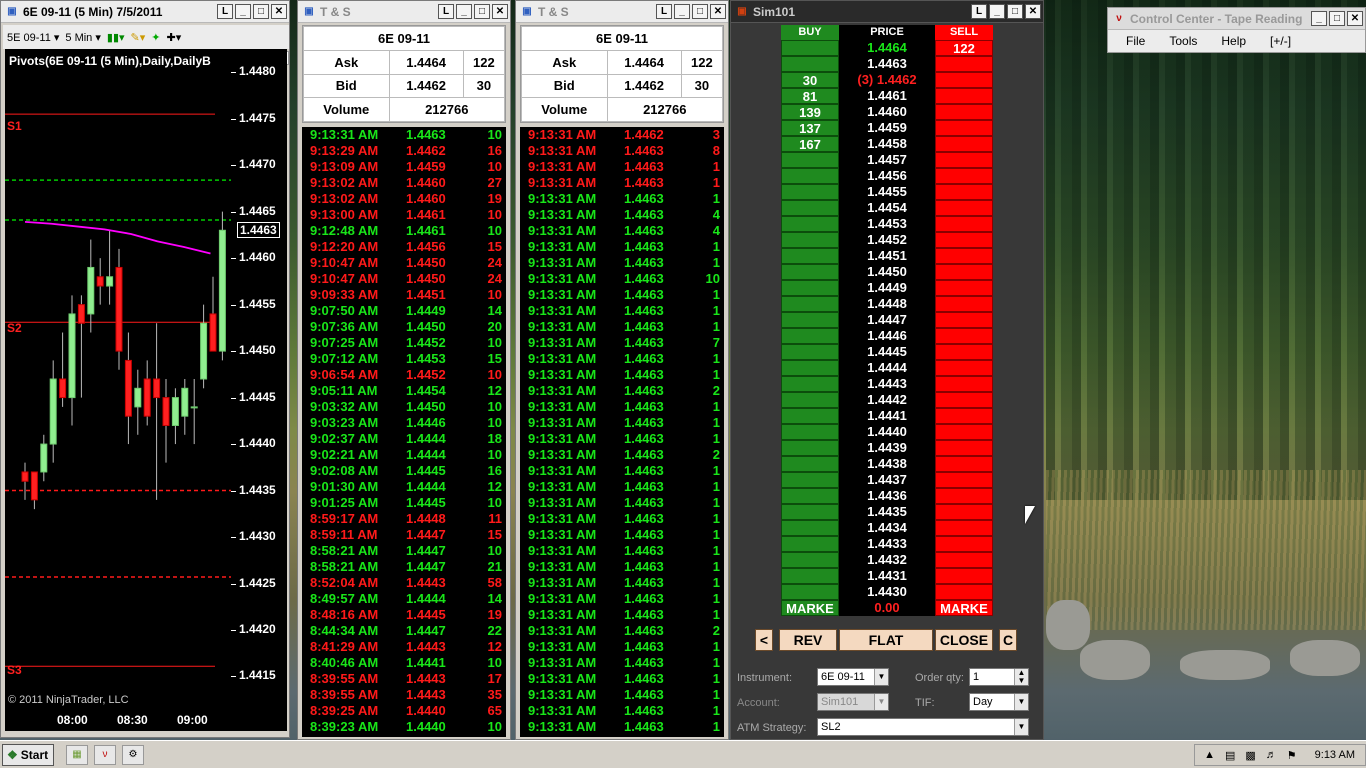 This screenshot has width=1366, height=768. What do you see at coordinates (999, 677) in the screenshot?
I see `order-qty-stepper: 1 ▲ ▼` at bounding box center [999, 677].